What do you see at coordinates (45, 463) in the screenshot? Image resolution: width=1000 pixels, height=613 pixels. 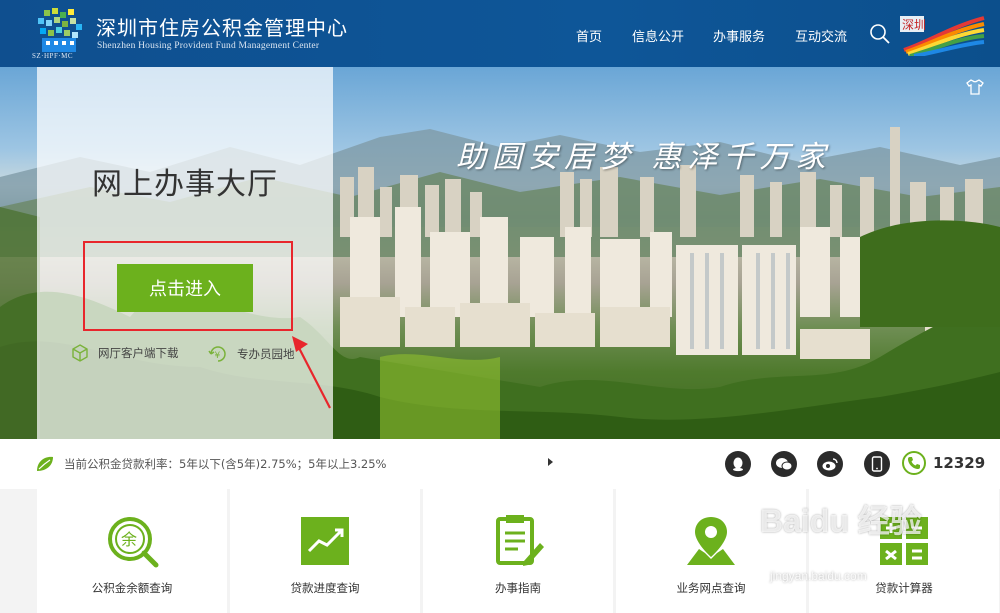 I see `leaf-icon` at bounding box center [45, 463].